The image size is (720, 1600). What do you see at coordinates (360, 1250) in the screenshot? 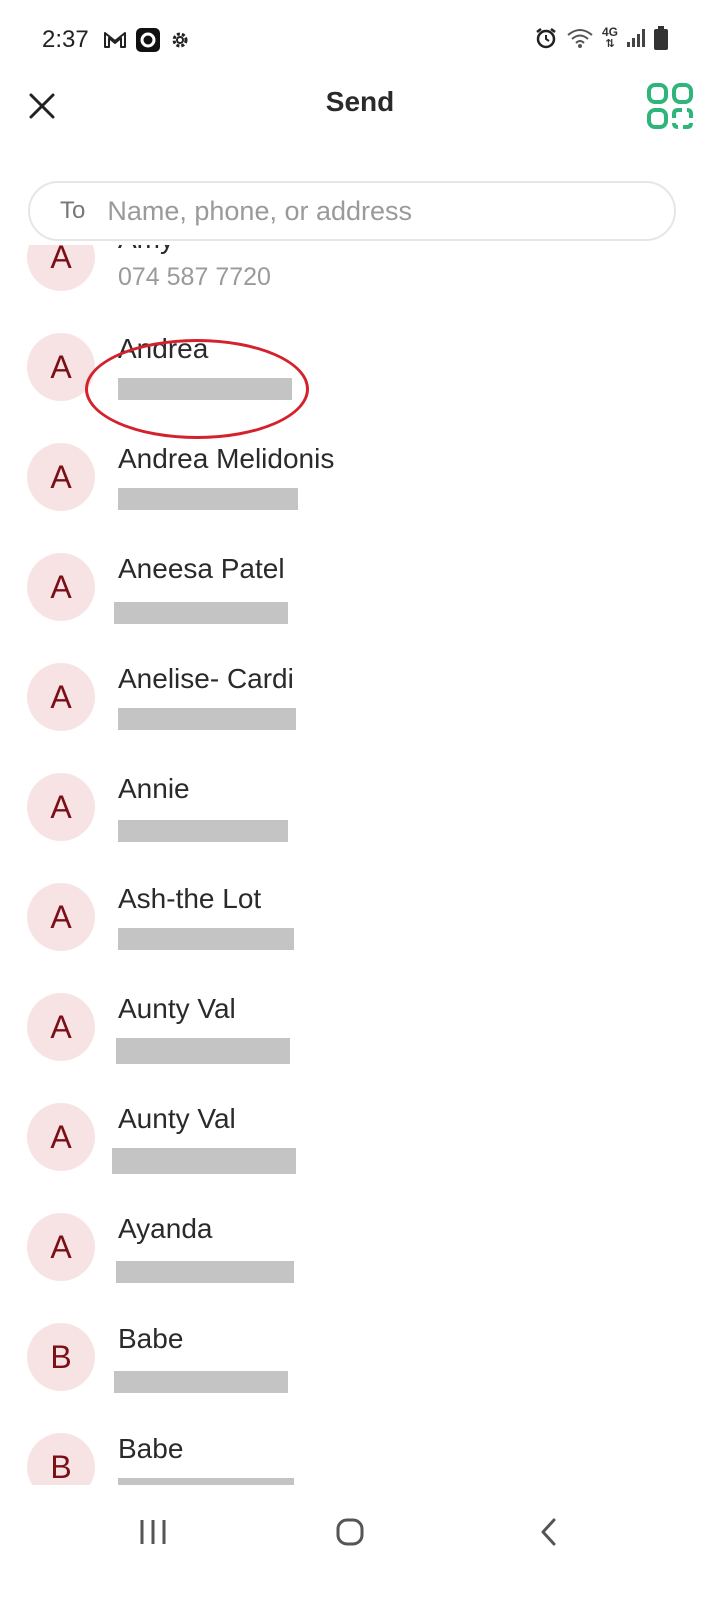
I see `contact-item: A Ayanda` at bounding box center [360, 1250].